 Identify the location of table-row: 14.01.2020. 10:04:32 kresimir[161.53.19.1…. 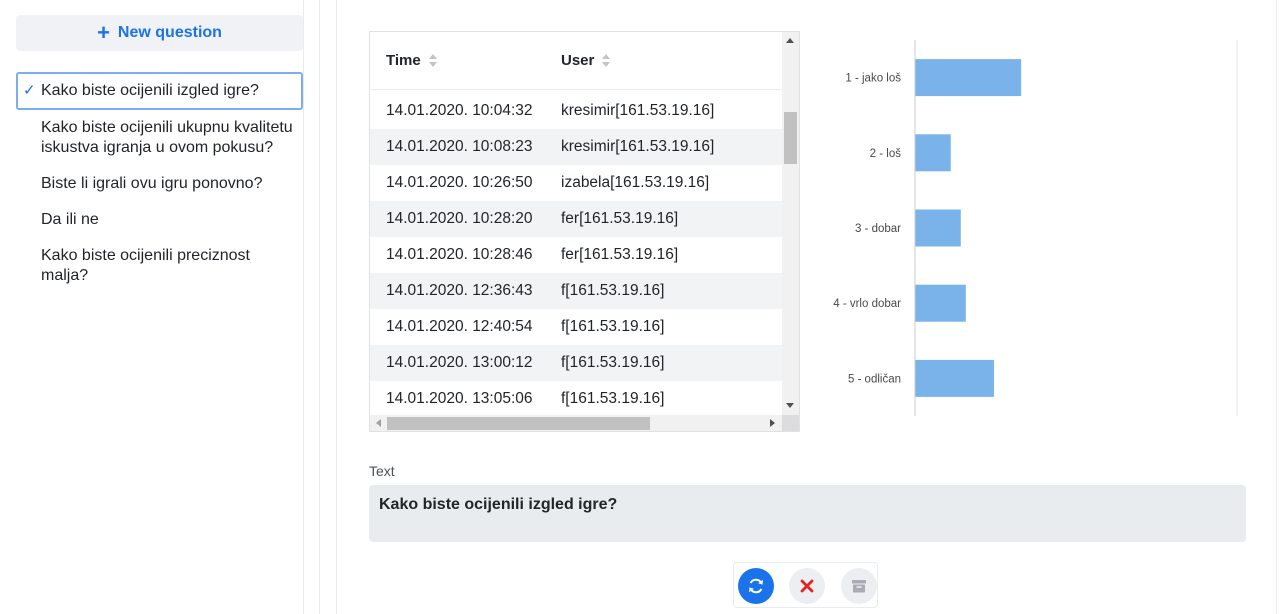
(576, 111).